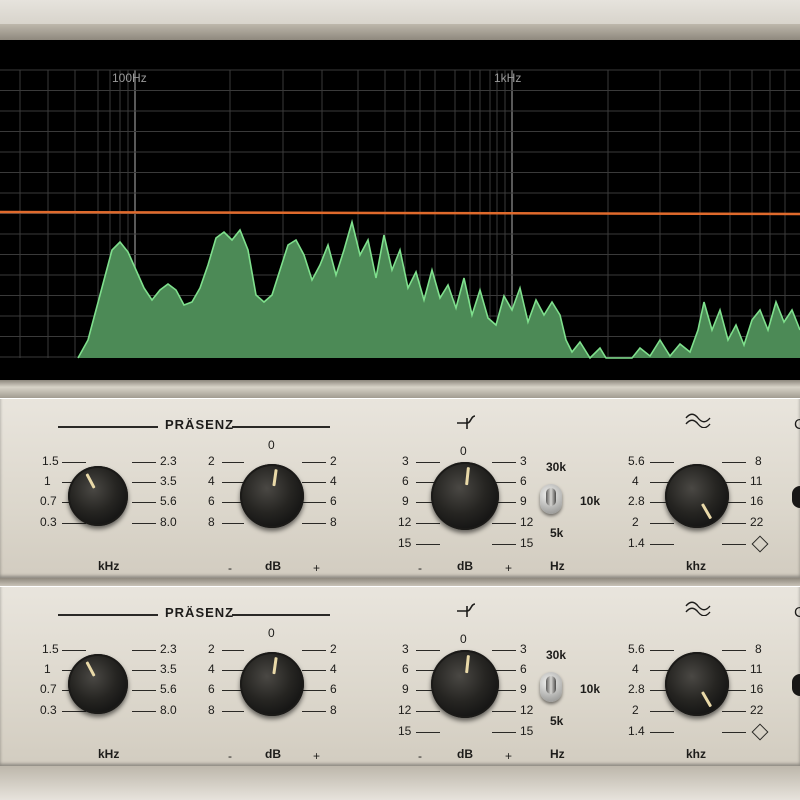  Describe the element at coordinates (523, 481) in the screenshot. I see `shelf-scale-right: 6` at that location.